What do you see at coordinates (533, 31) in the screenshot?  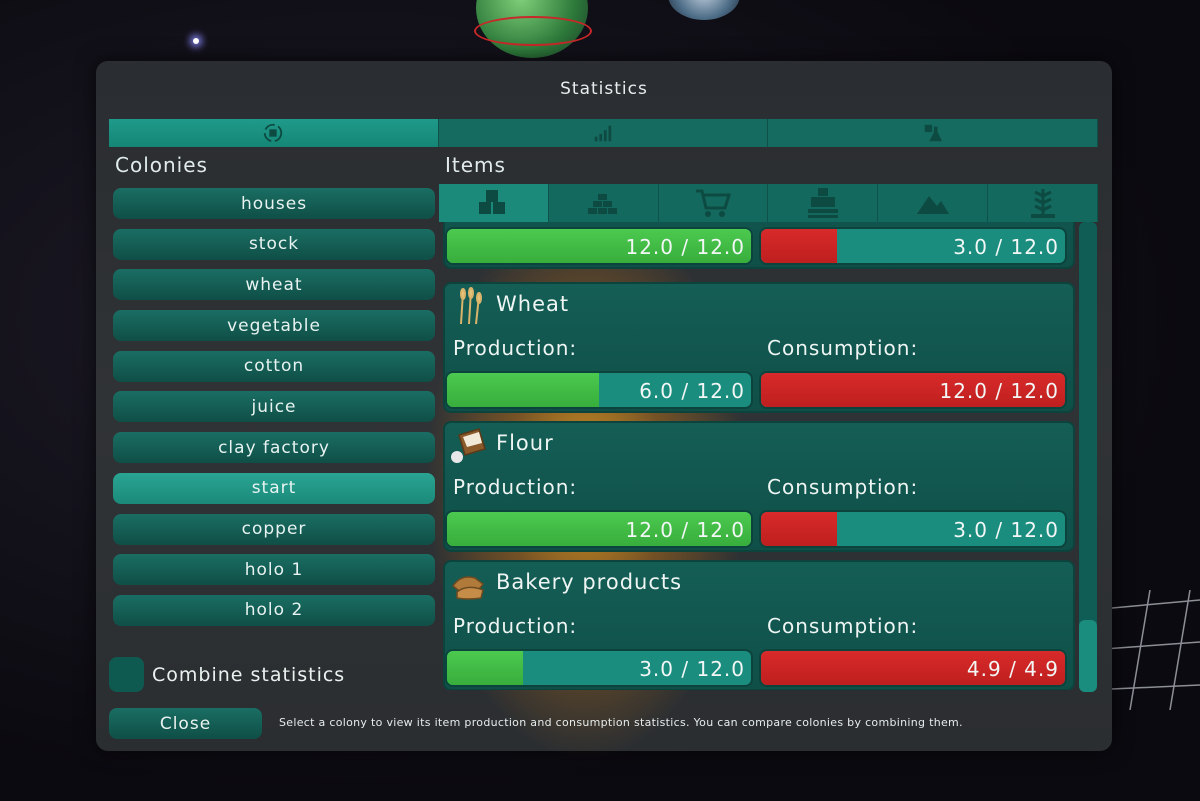 I see `planet-orbit-ring` at bounding box center [533, 31].